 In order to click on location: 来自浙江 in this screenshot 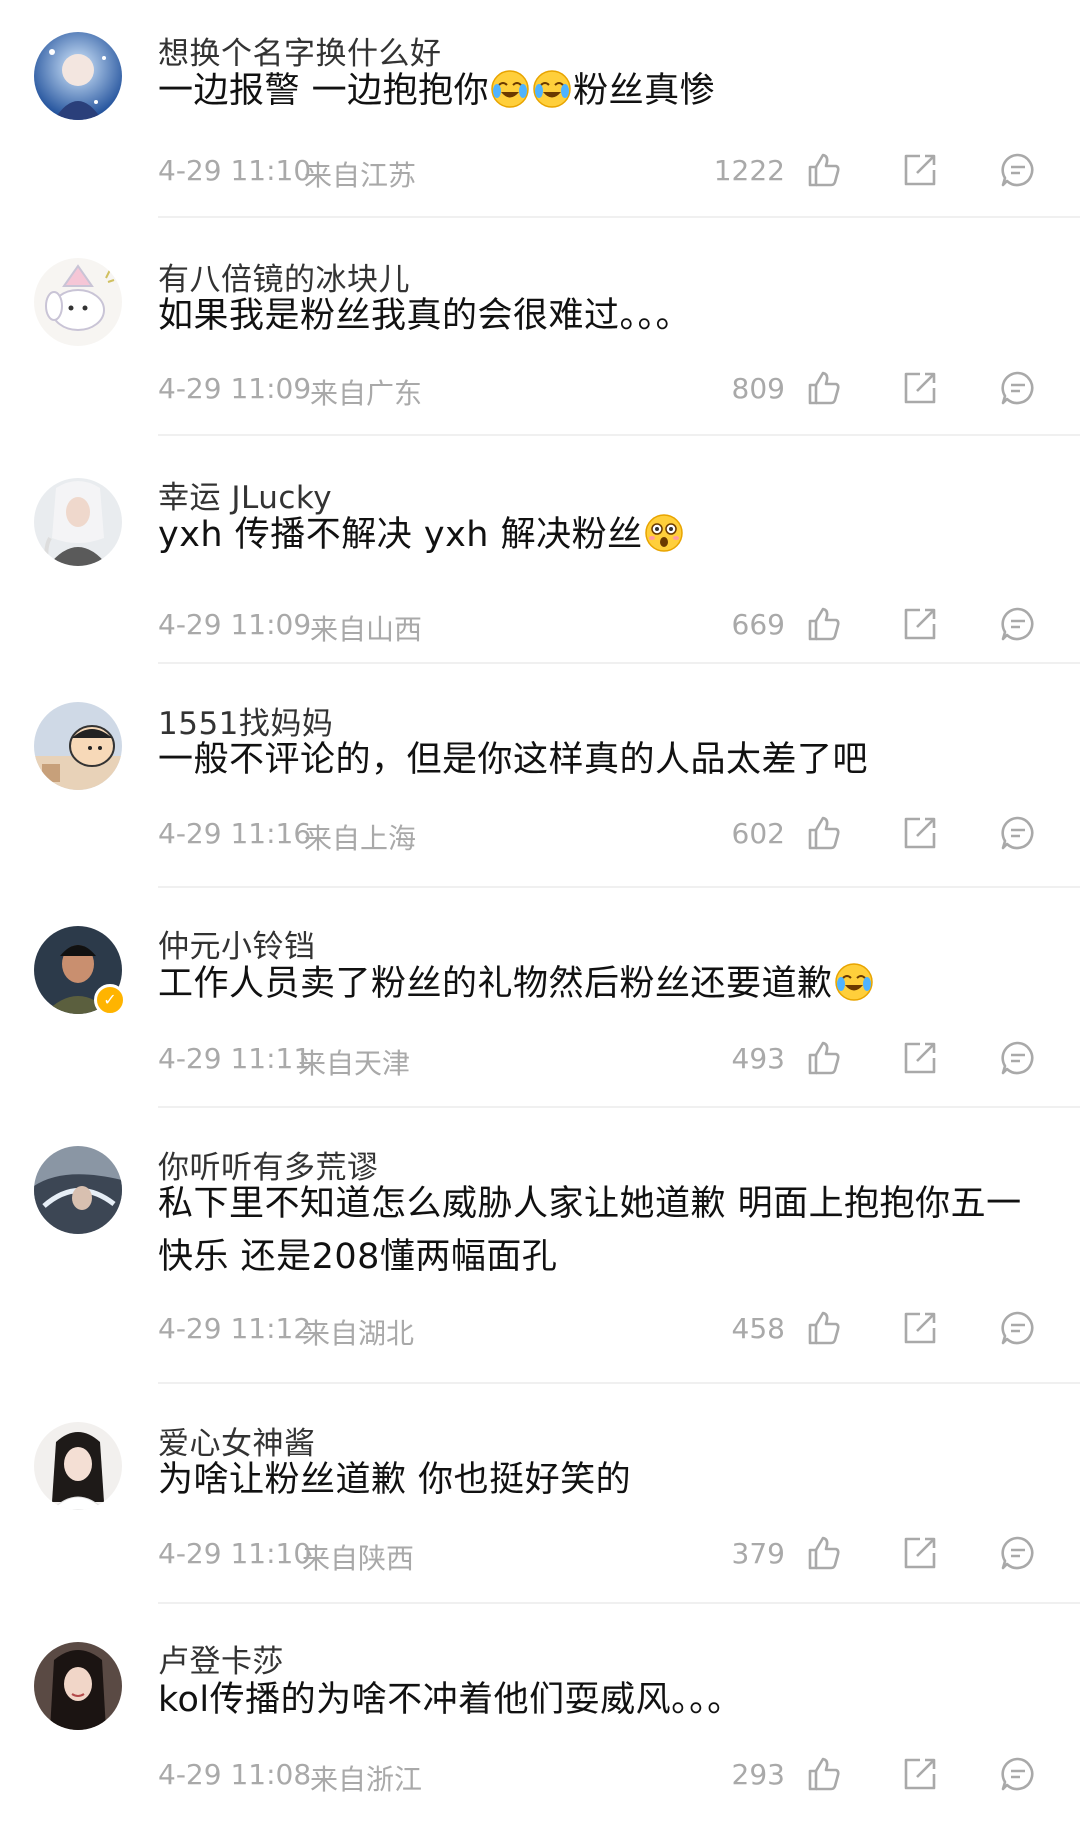, I will do `click(366, 1779)`.